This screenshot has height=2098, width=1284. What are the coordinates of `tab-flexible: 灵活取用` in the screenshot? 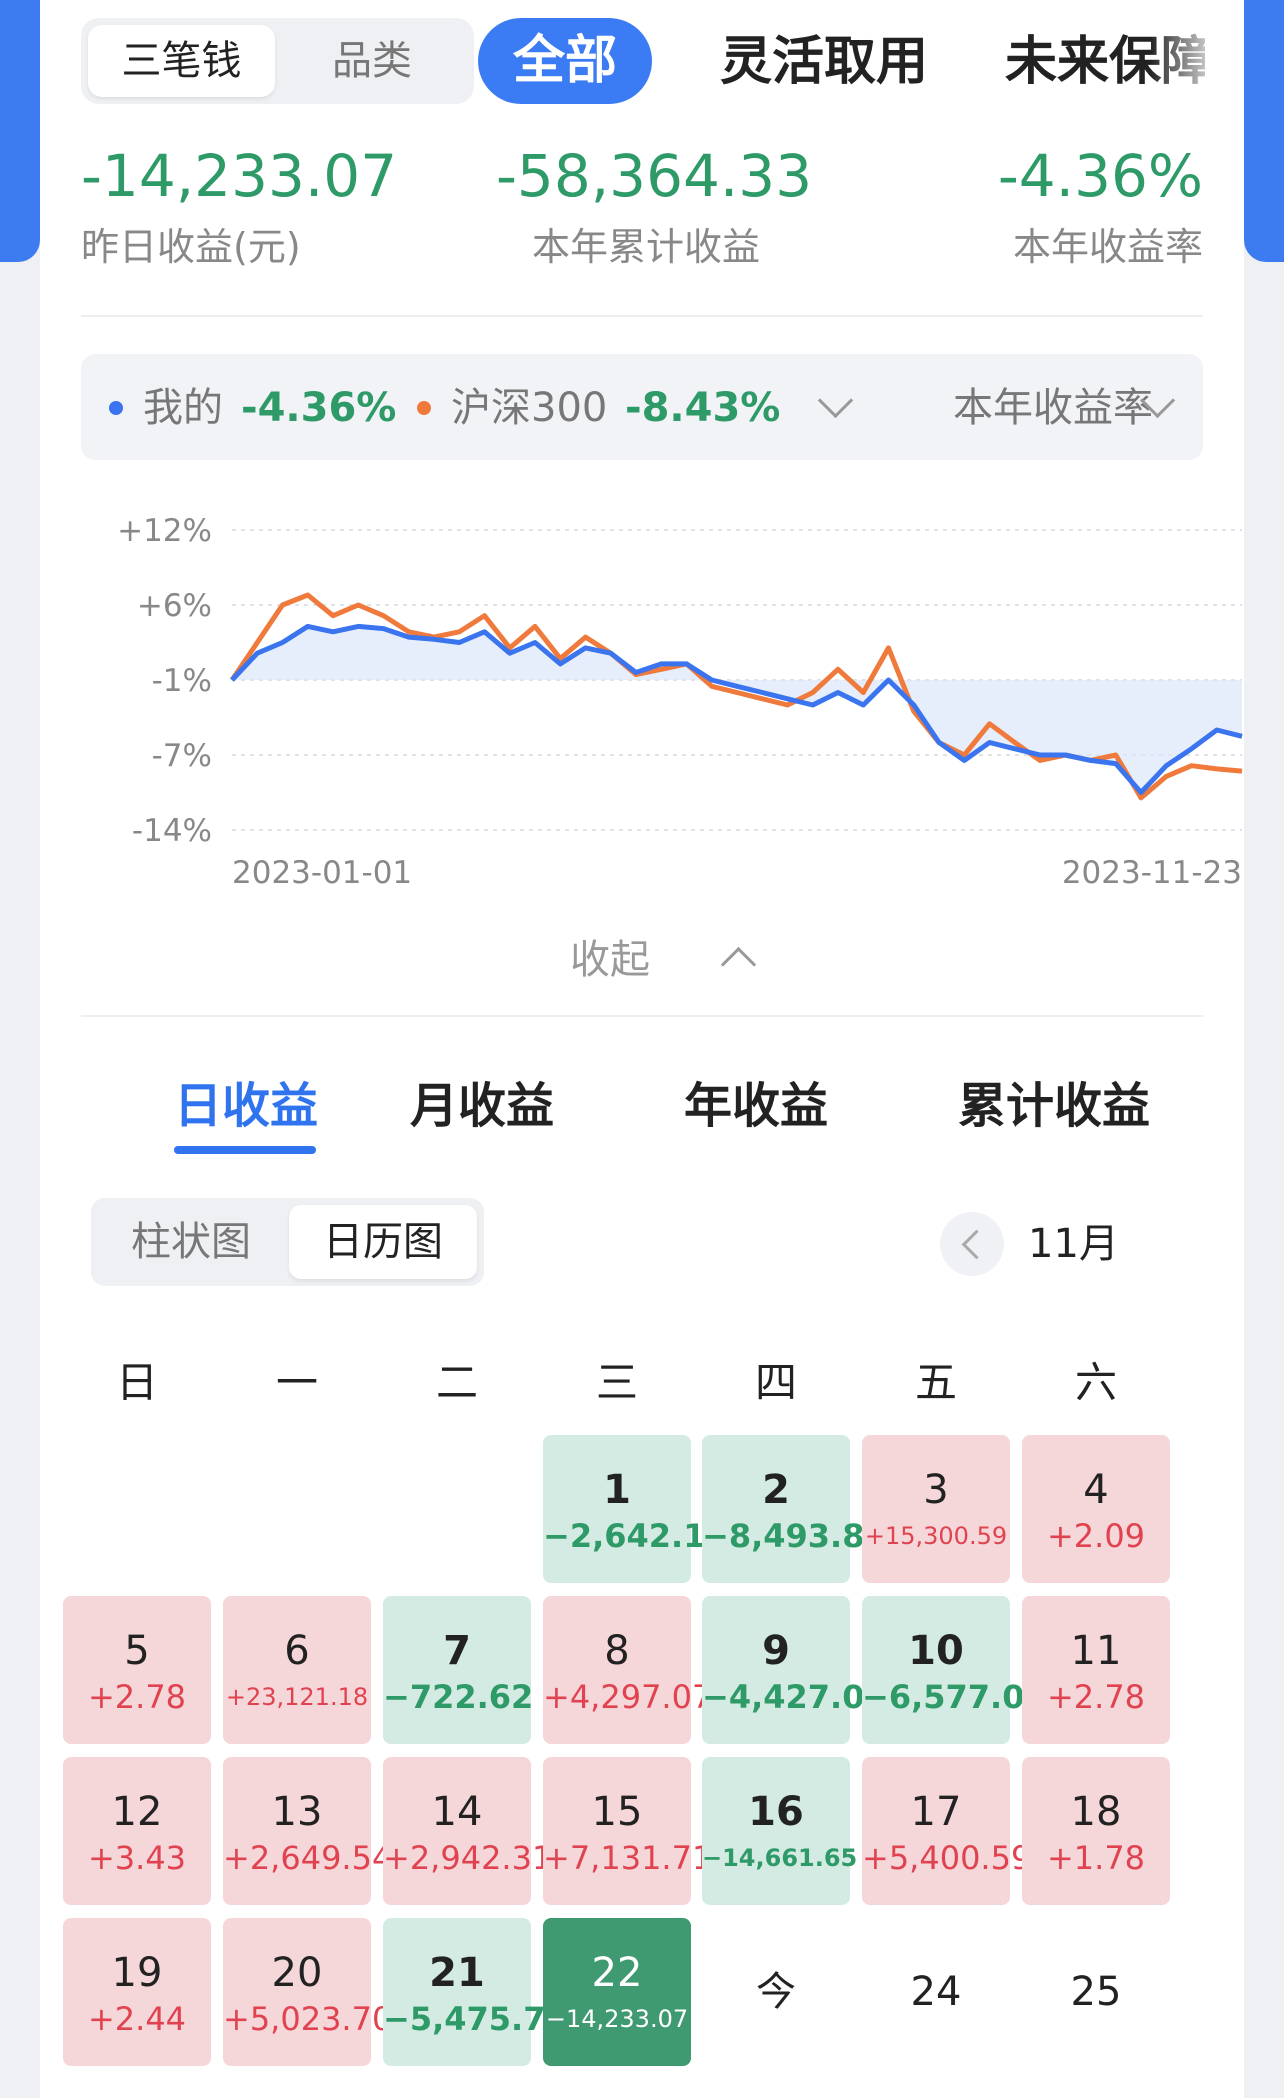 It's located at (824, 62).